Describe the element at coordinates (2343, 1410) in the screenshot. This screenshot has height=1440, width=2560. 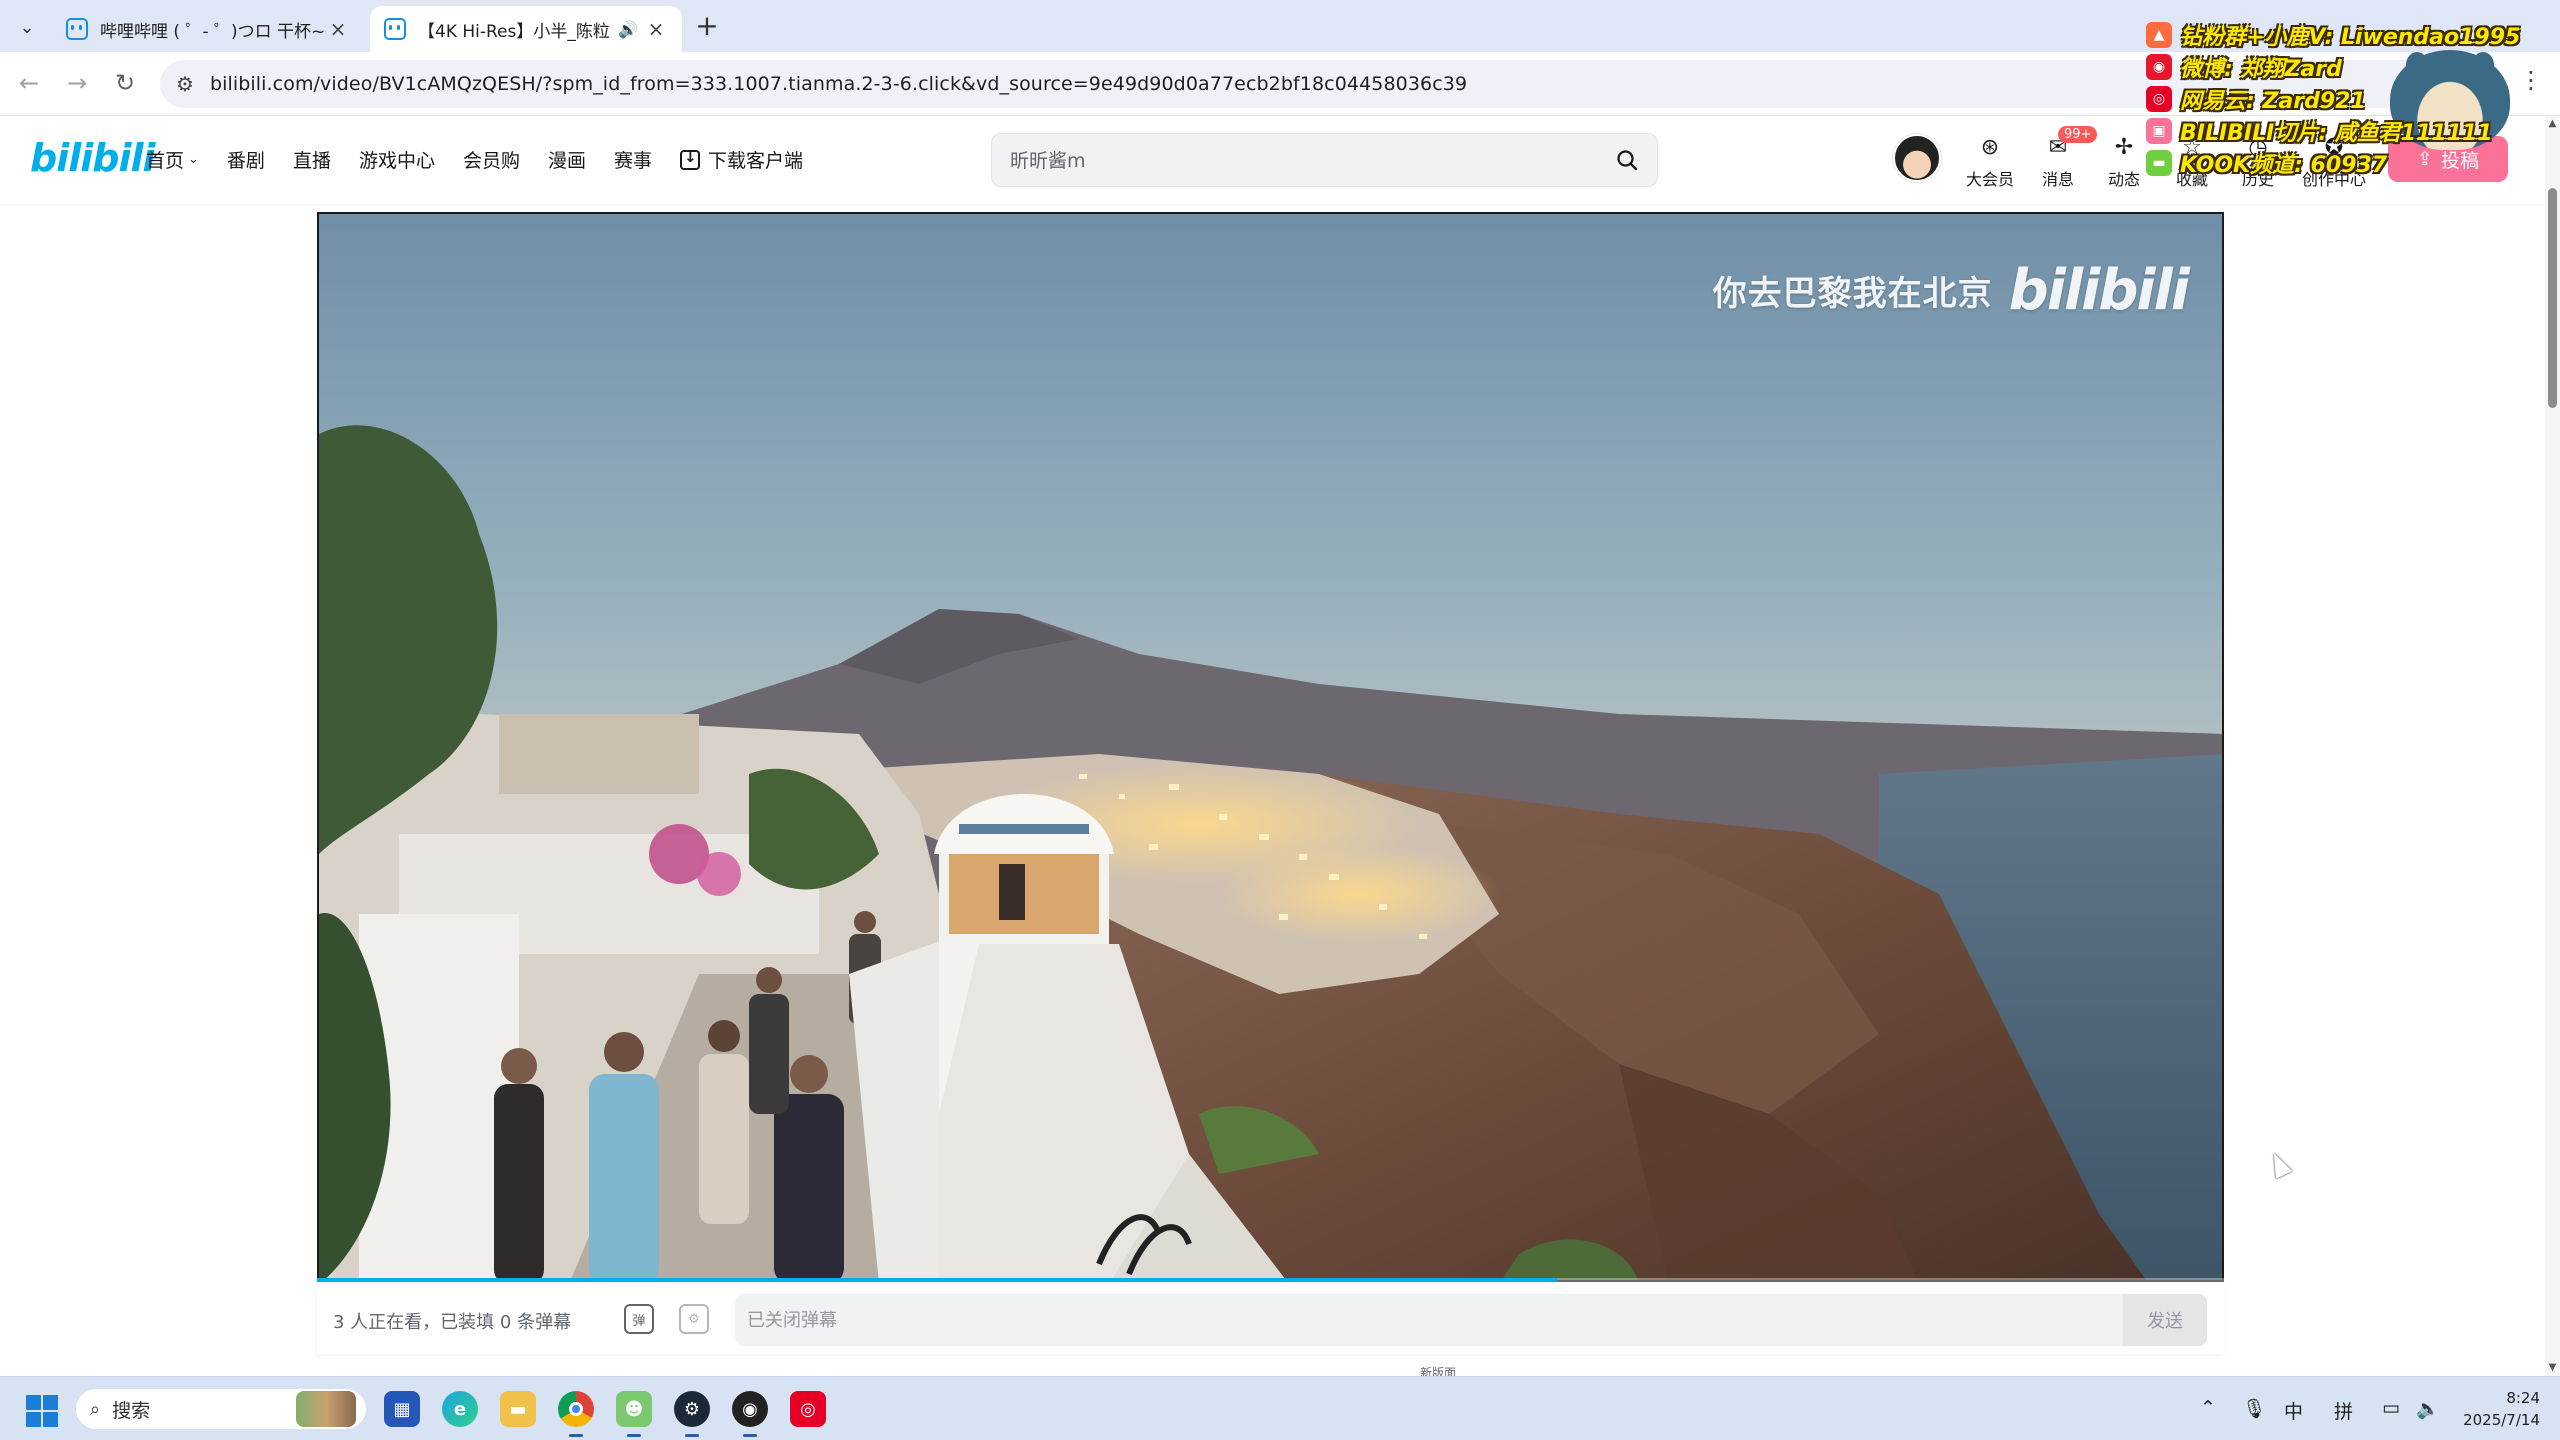
I see `ime-mode: 拼` at that location.